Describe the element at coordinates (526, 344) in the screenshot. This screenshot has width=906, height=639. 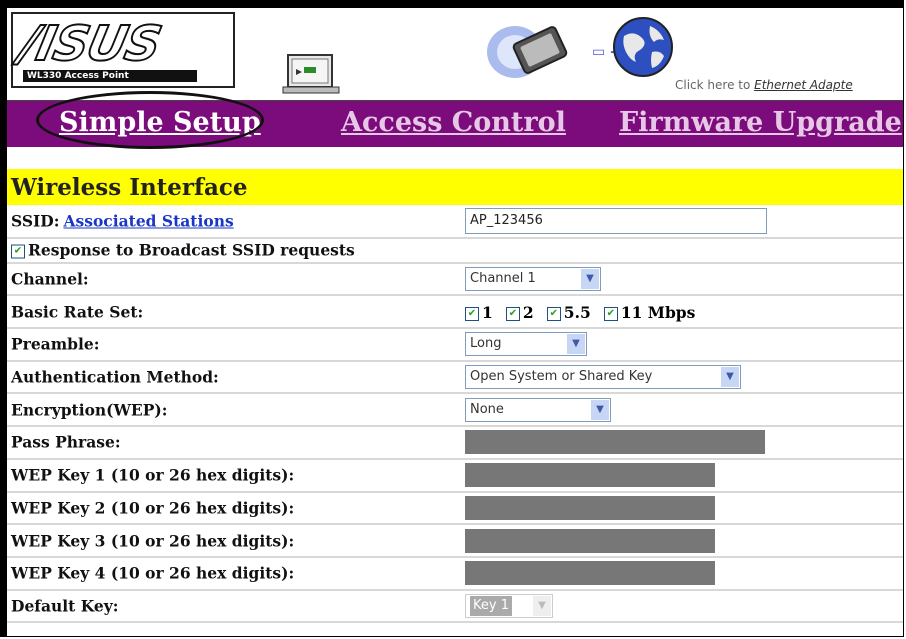
I see `preamble-select: Long ▼` at that location.